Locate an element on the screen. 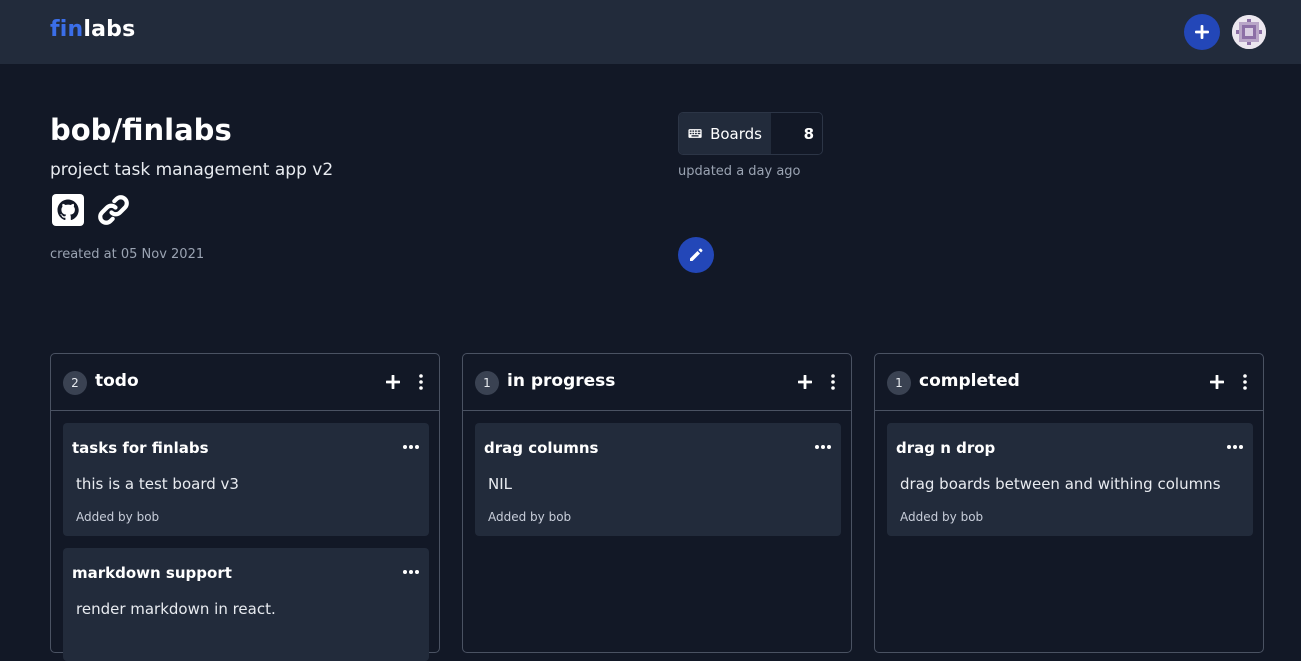  column-header: 1 completed is located at coordinates (1069, 382).